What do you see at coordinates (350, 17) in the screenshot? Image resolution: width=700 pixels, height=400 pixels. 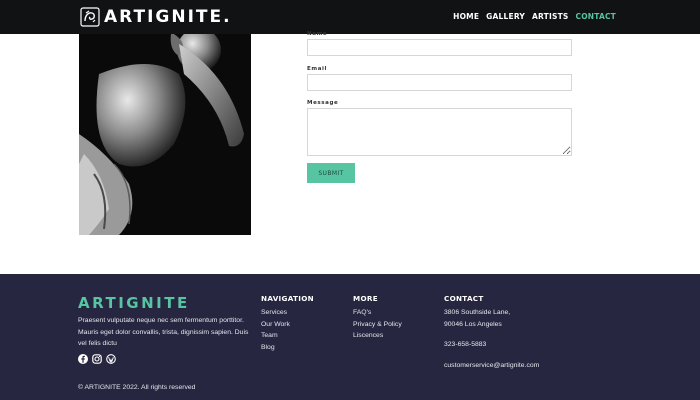 I see `site-header: ARTIGNITE. HOME GALLERY ARTISTS CONTACT` at bounding box center [350, 17].